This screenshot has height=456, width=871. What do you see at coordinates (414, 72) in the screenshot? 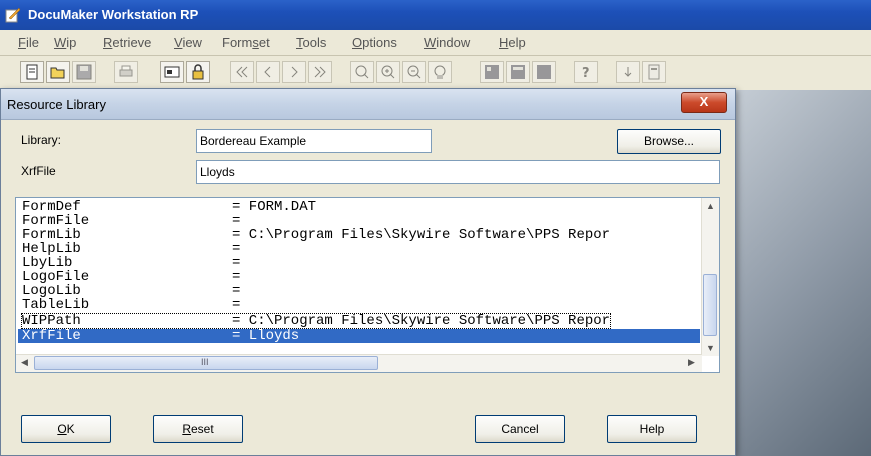
I see `zoom-out-icon` at bounding box center [414, 72].